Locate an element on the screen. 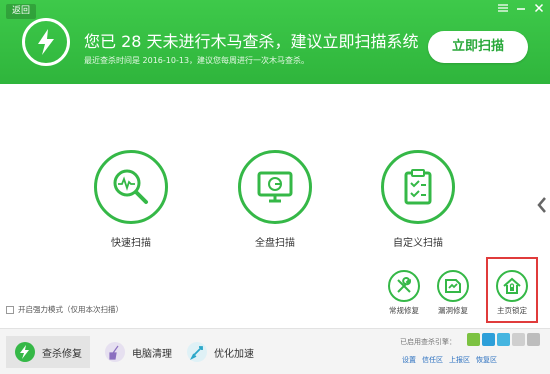  lightning-icon is located at coordinates (25, 352).